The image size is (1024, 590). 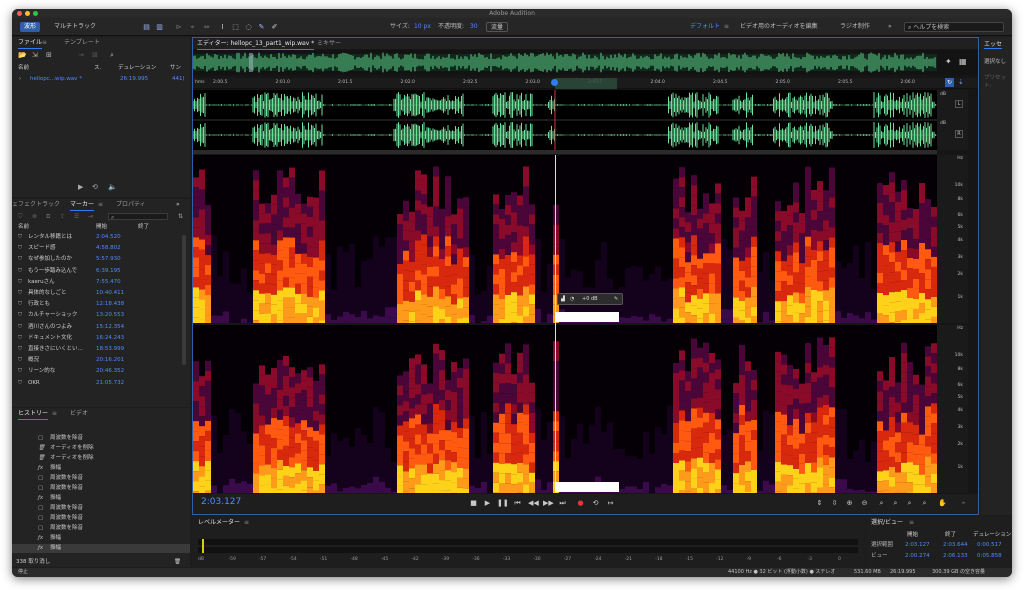 What do you see at coordinates (948, 61) in the screenshot?
I see `zoom-to-fit-icon: ✦` at bounding box center [948, 61].